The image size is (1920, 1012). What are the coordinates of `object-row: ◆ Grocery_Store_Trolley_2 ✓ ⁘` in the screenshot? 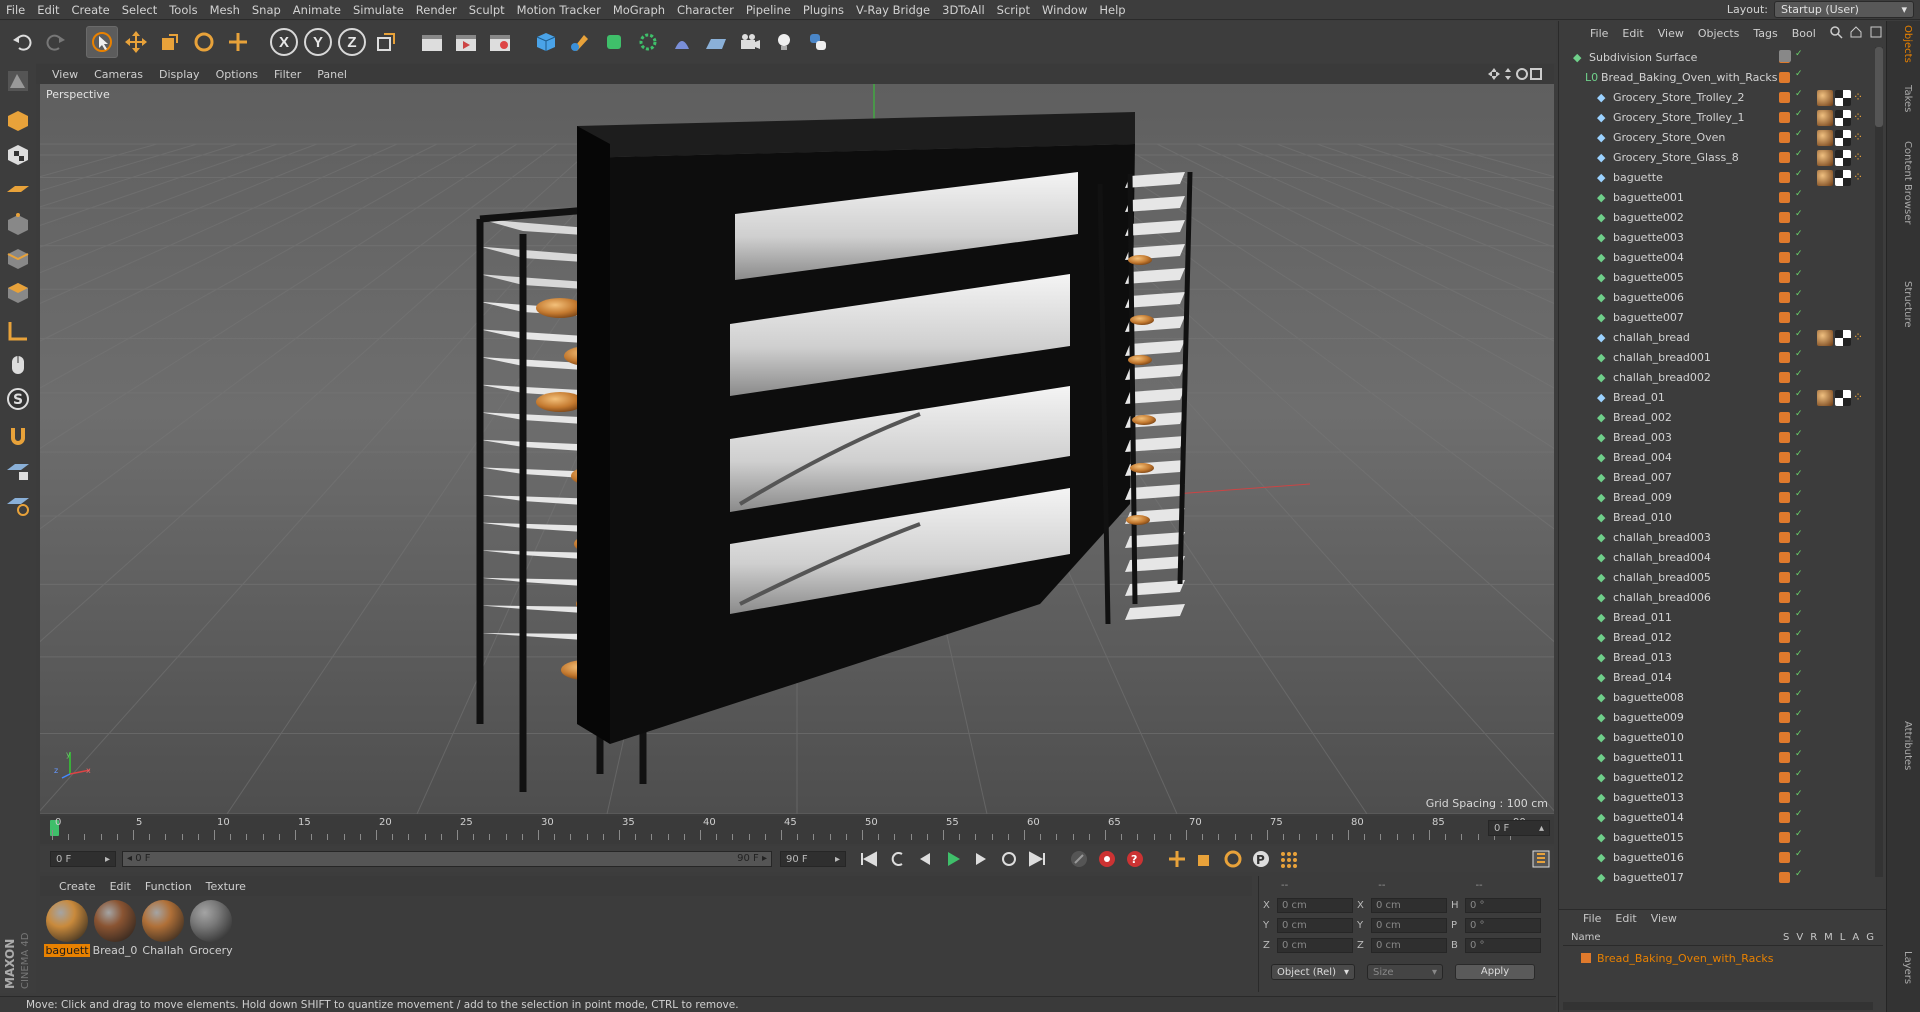 It's located at (1723, 98).